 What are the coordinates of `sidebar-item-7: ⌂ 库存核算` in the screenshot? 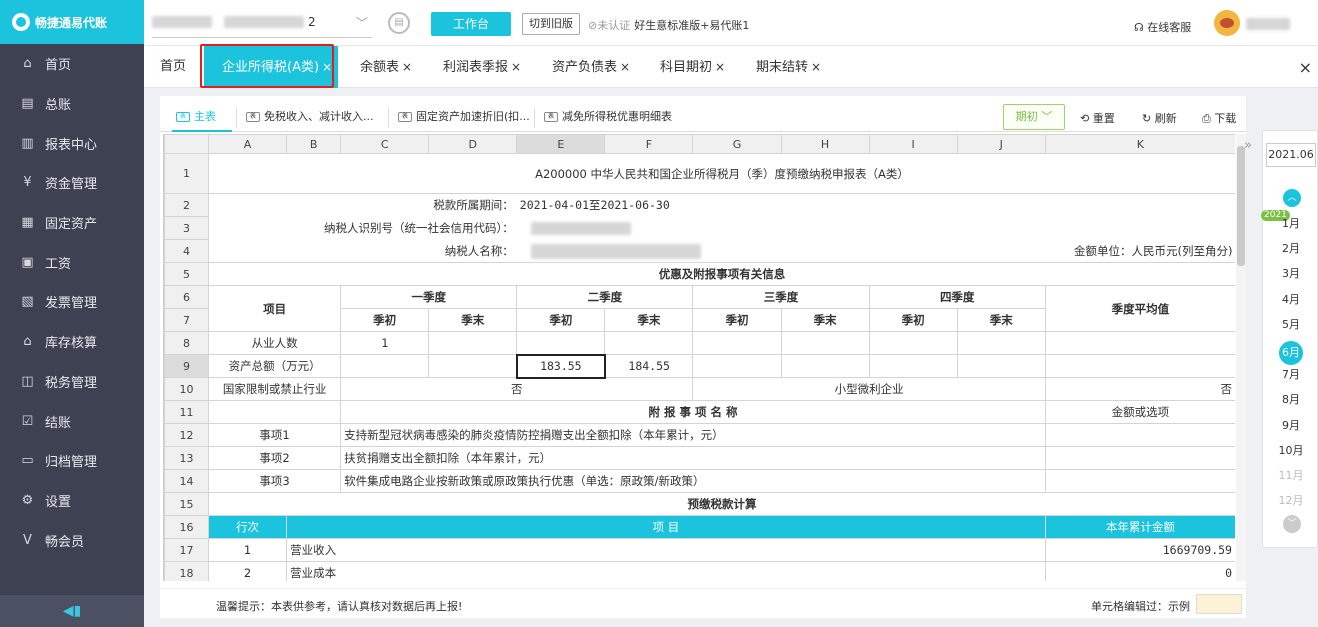 It's located at (72, 342).